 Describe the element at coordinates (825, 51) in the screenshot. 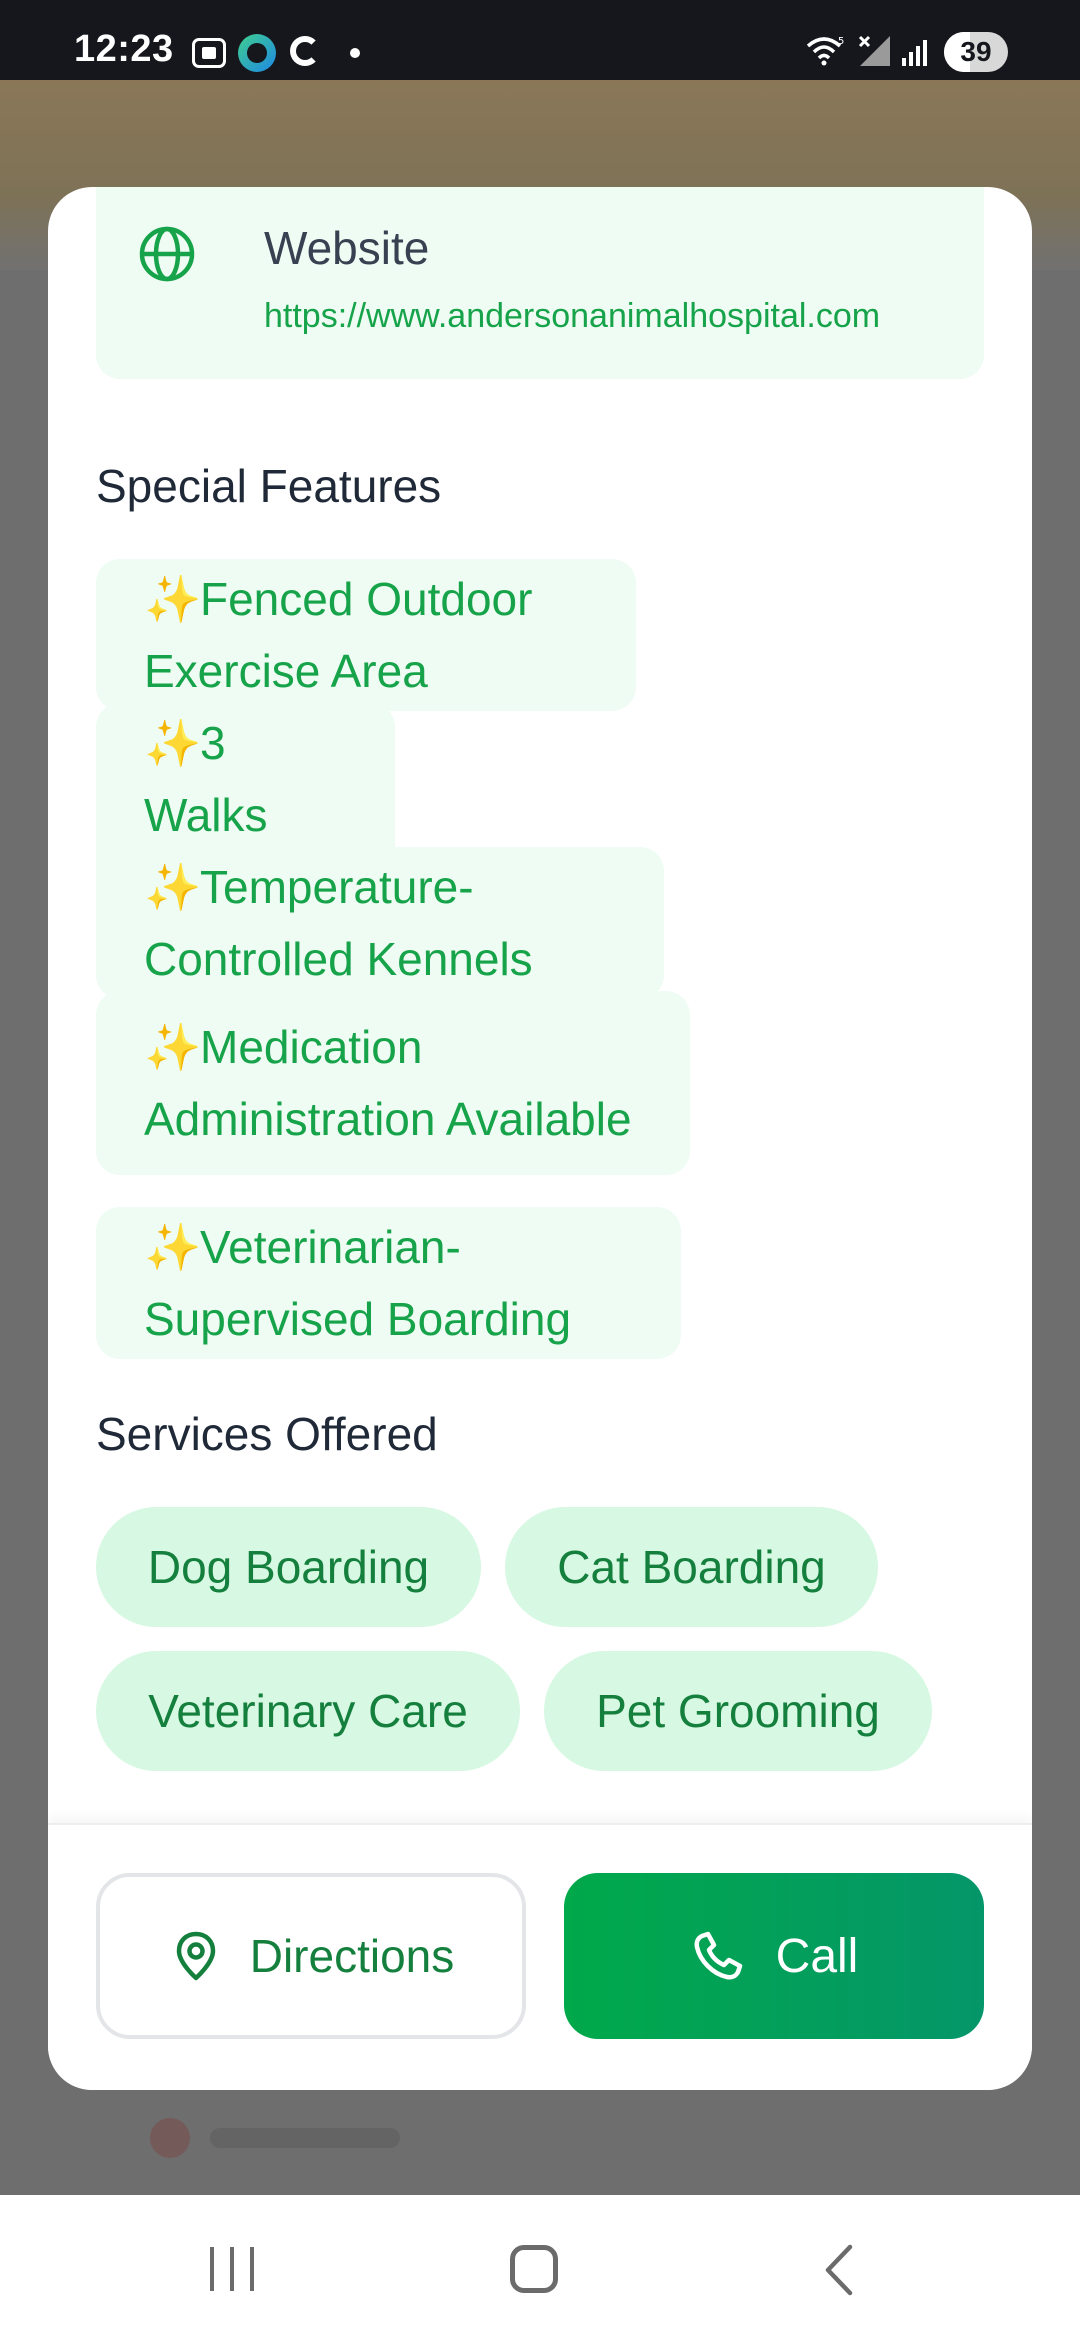

I see `wifi-icon: 5` at that location.